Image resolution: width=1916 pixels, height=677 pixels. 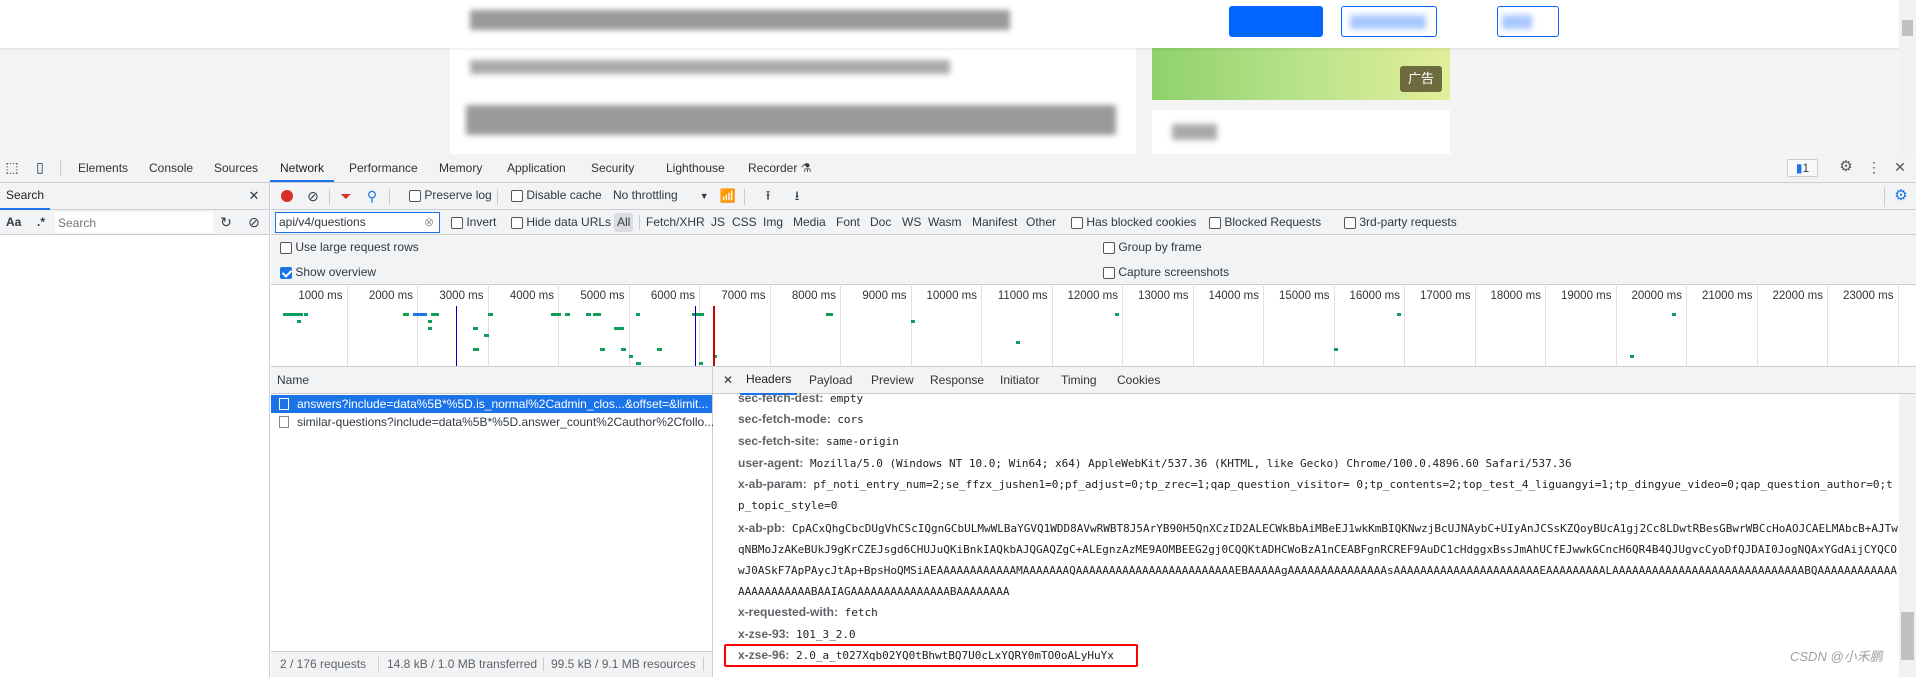 I want to click on filter-type-manifest: Manifest, so click(x=994, y=222).